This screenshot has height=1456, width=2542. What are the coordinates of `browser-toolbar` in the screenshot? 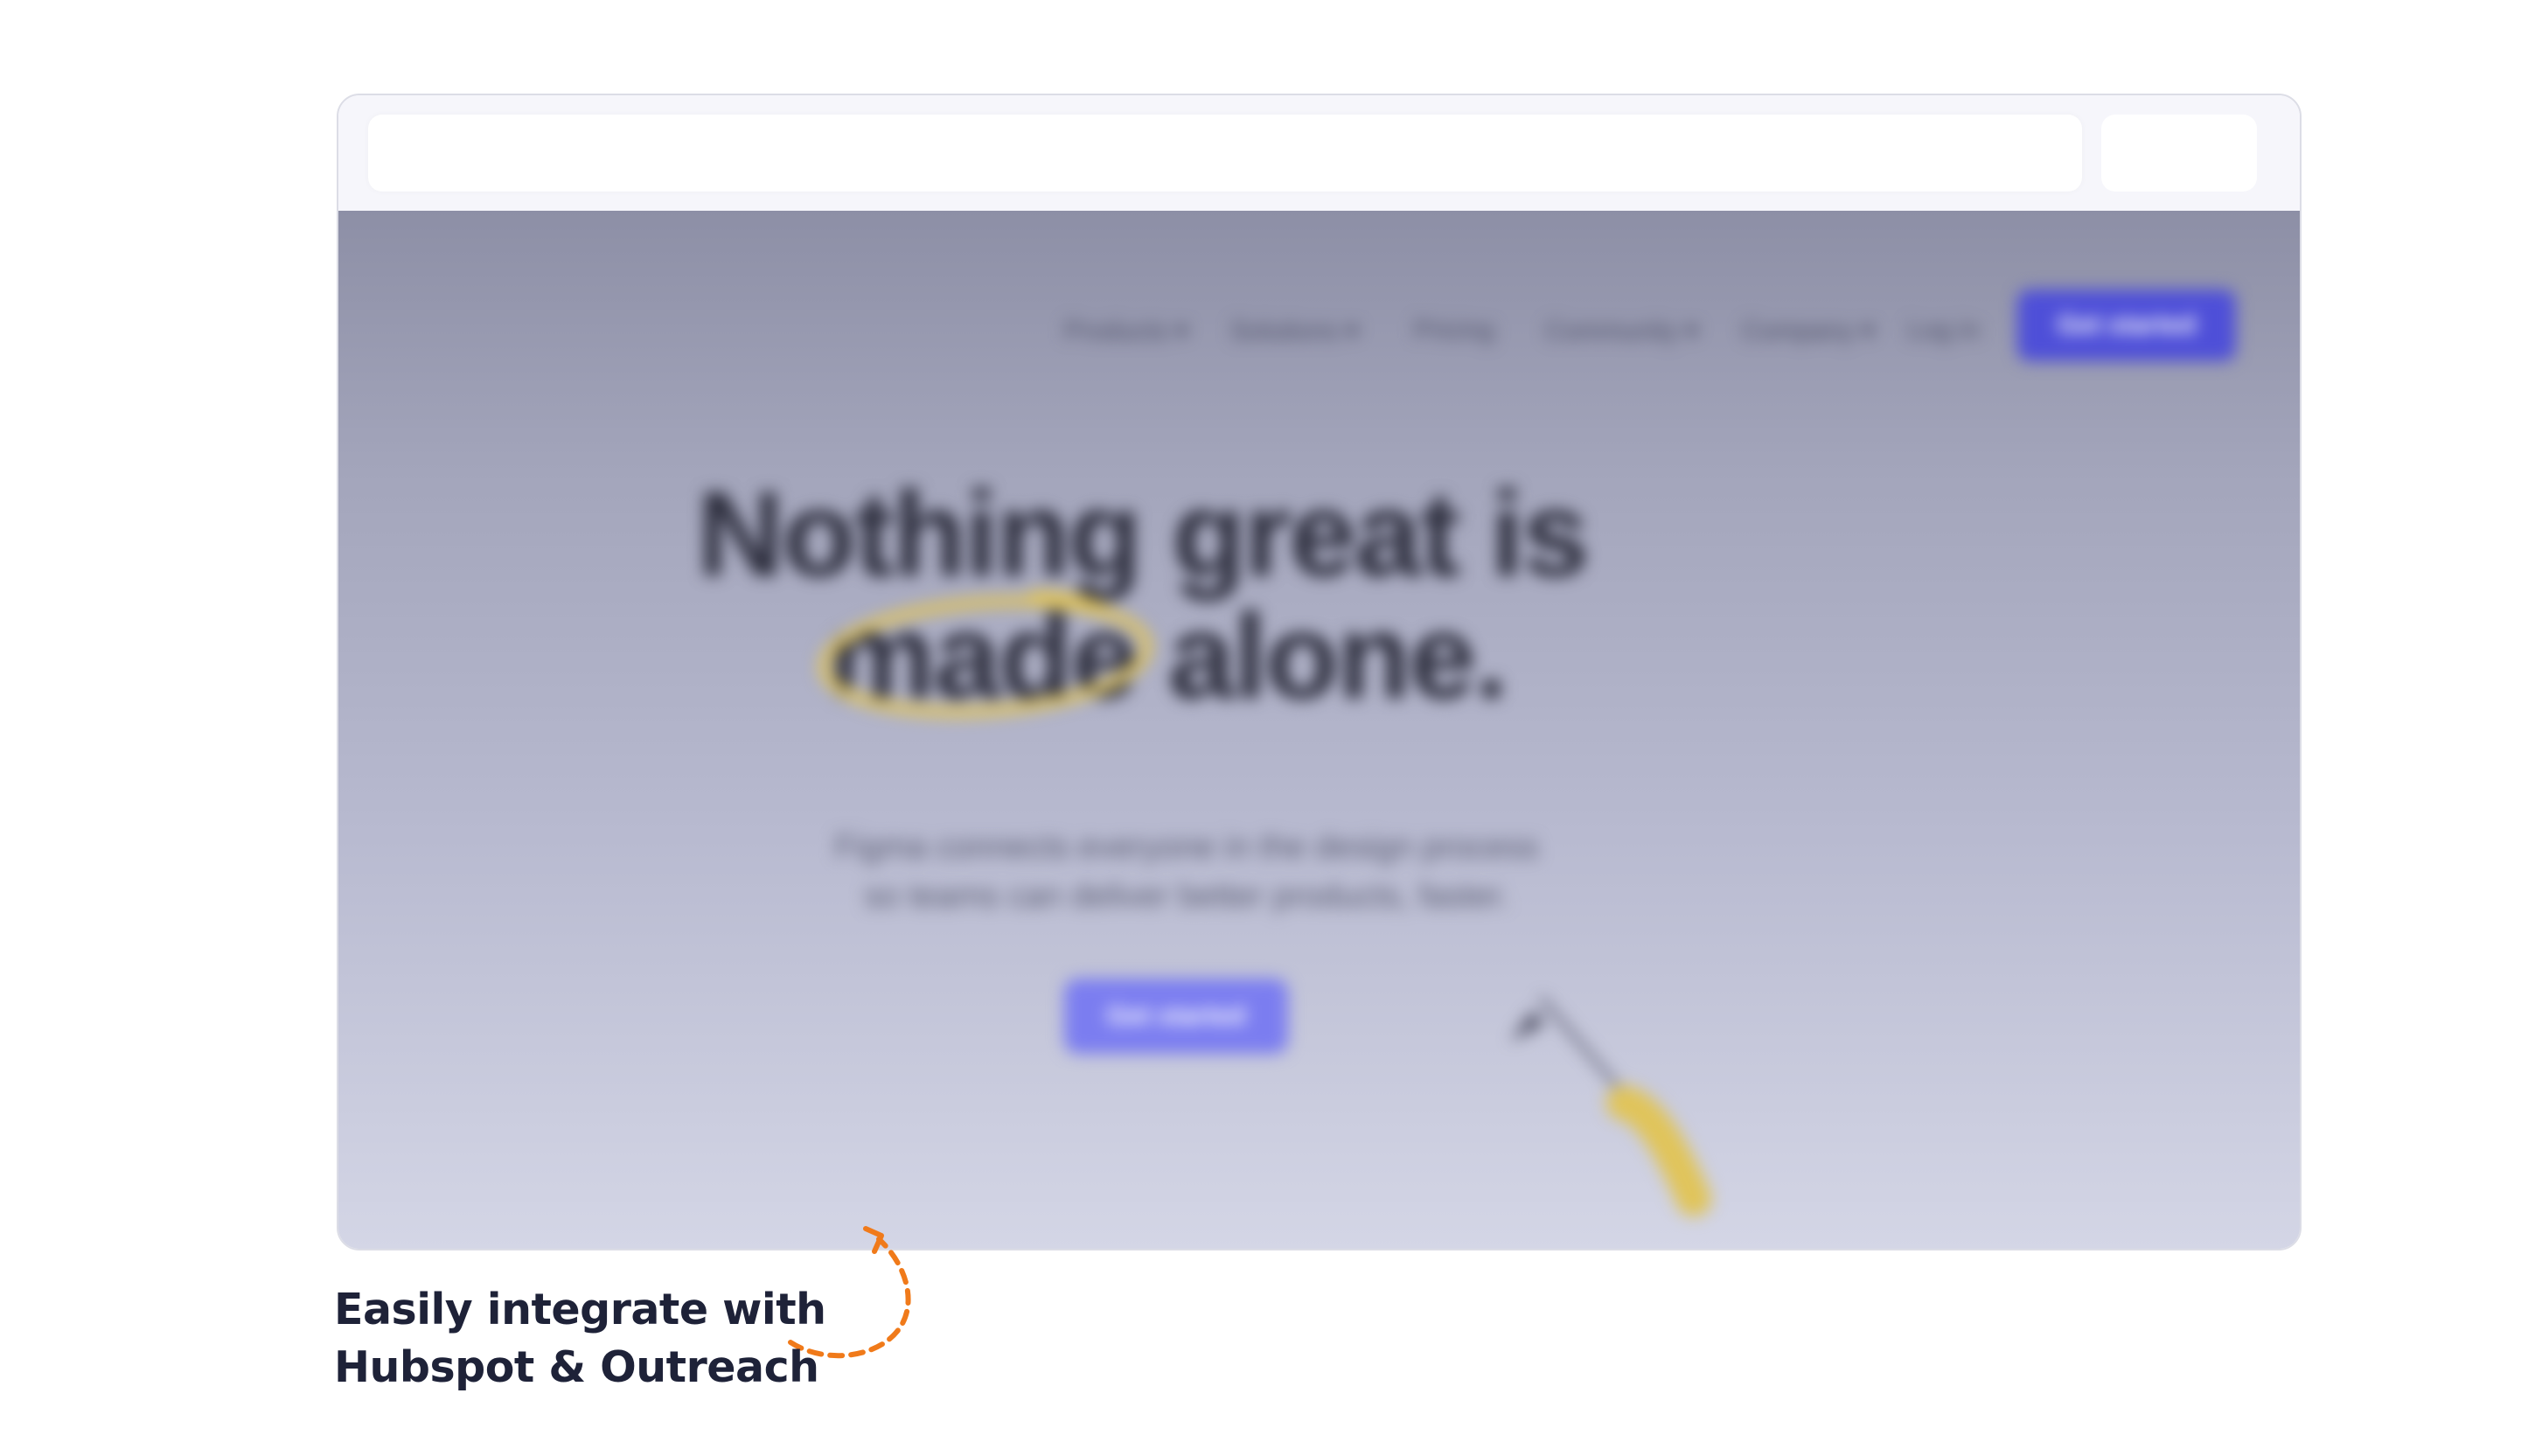 It's located at (1319, 153).